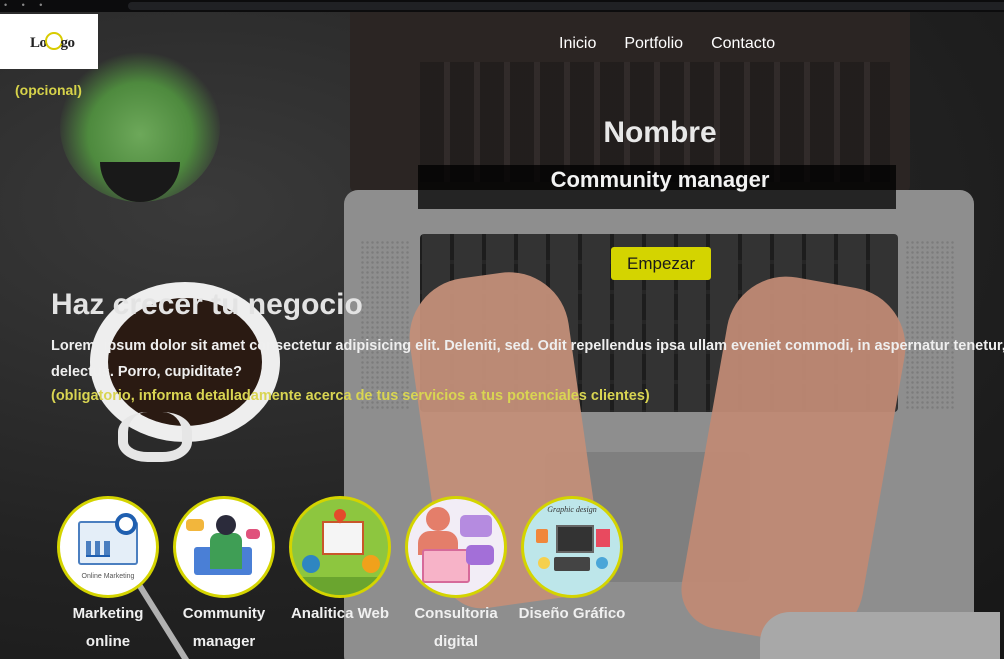 This screenshot has width=1004, height=659. Describe the element at coordinates (581, 44) in the screenshot. I see `nav-link-inicio: Inicio` at that location.